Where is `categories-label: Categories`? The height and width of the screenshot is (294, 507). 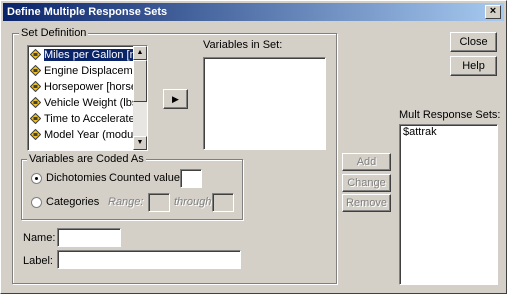 categories-label: Categories is located at coordinates (72, 202).